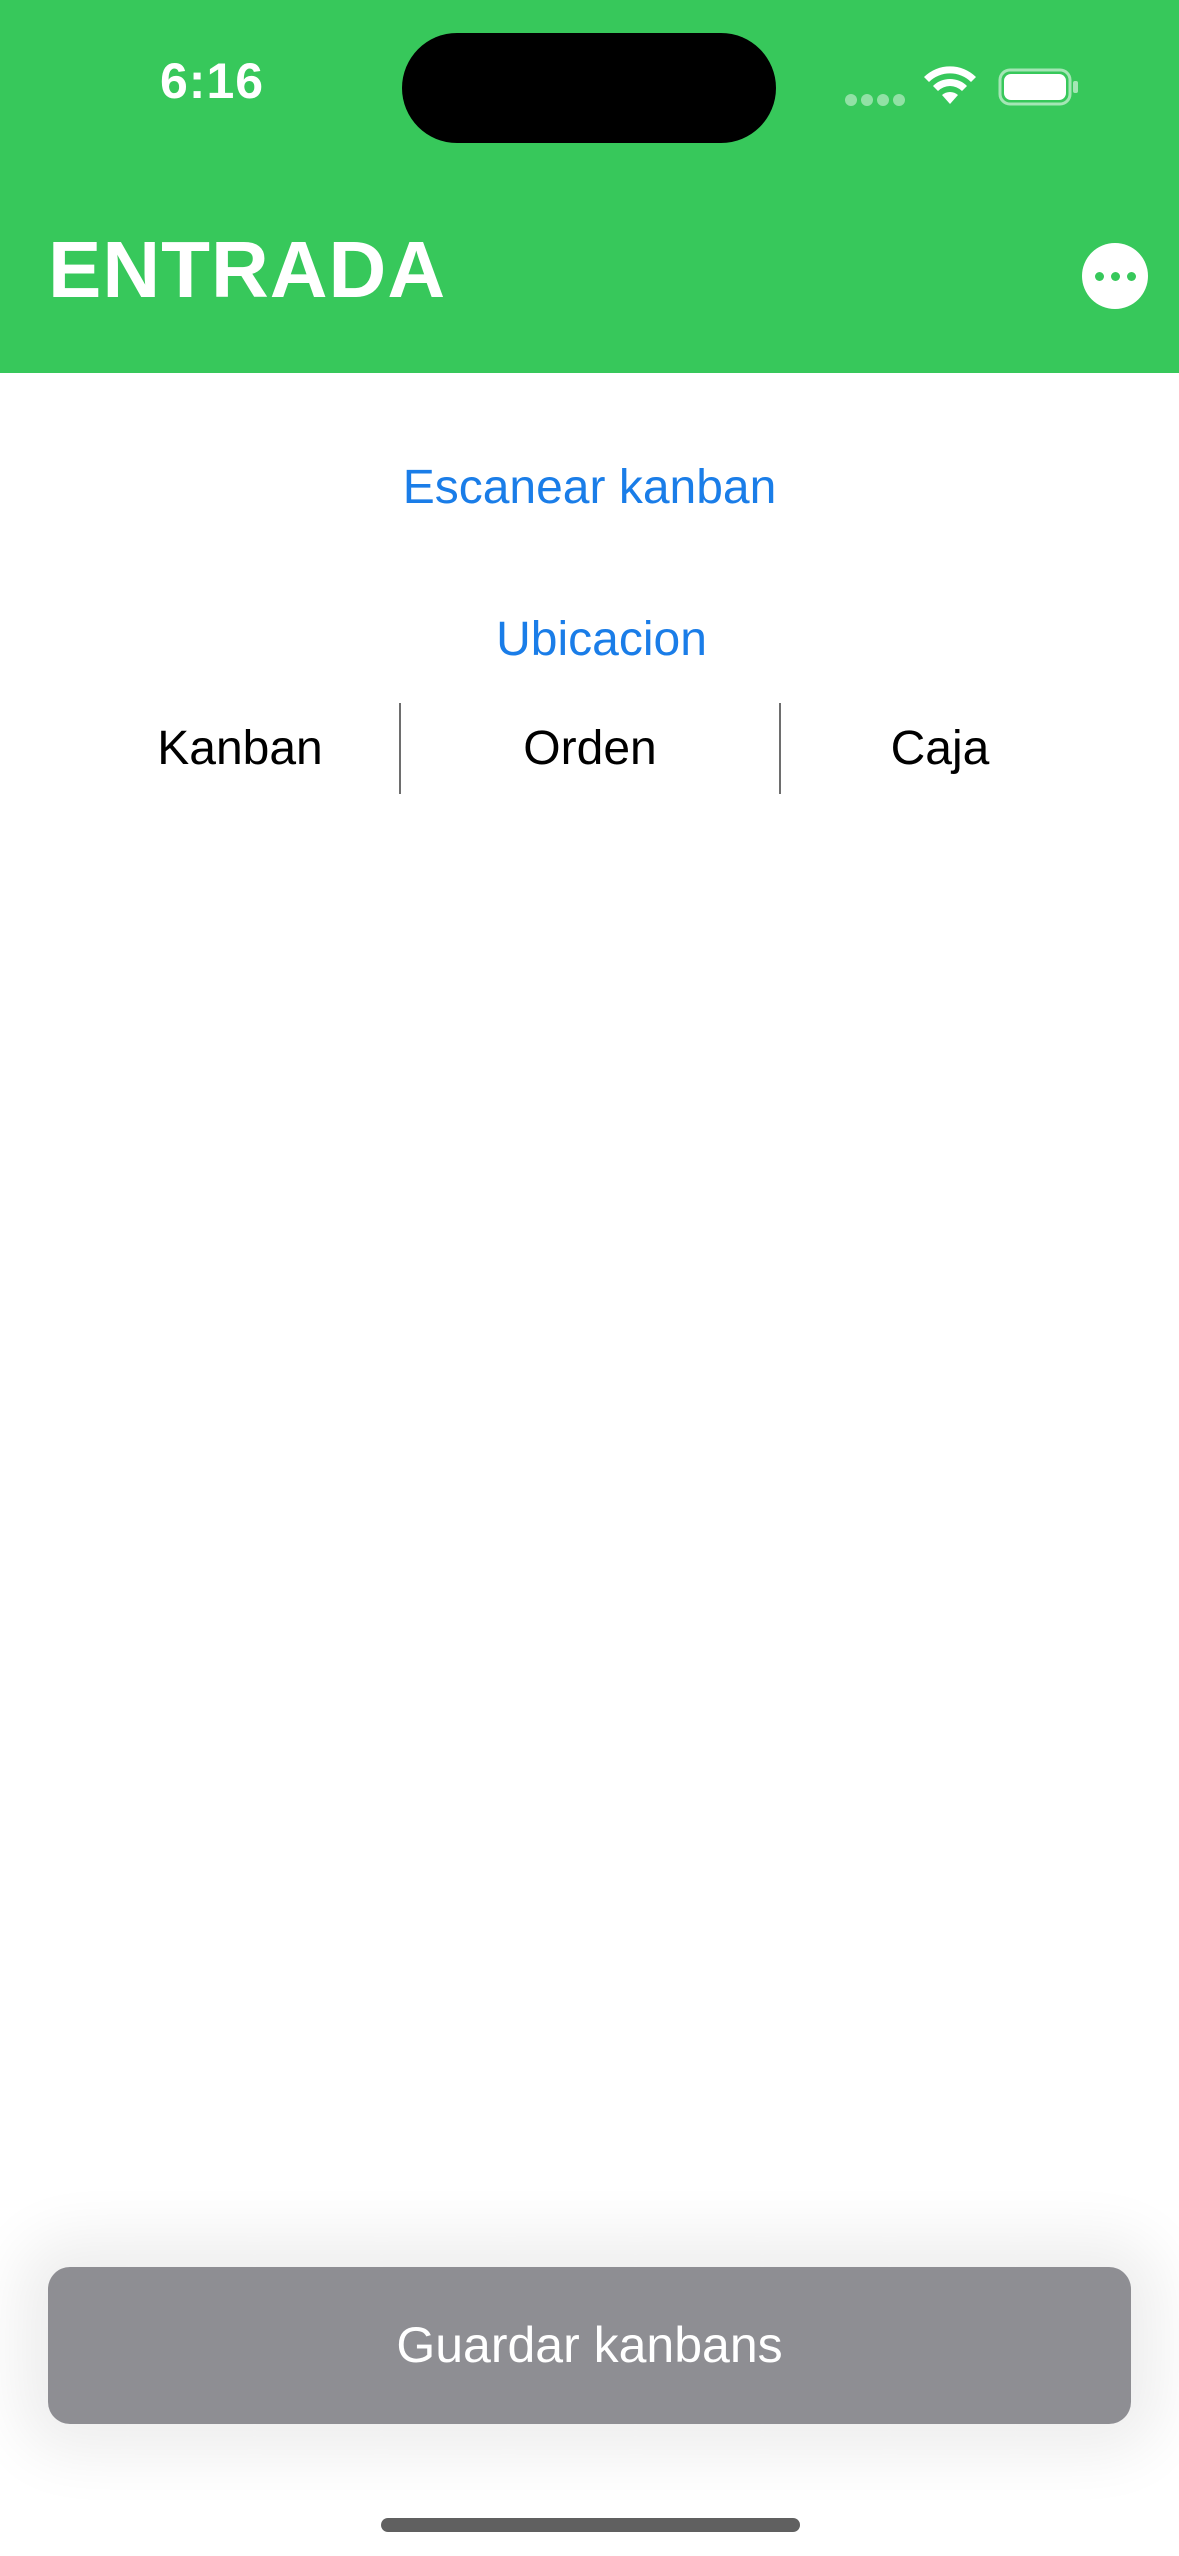 This screenshot has height=2556, width=1179. What do you see at coordinates (589, 2345) in the screenshot?
I see `save-kanbans-button: Guardar kanbans` at bounding box center [589, 2345].